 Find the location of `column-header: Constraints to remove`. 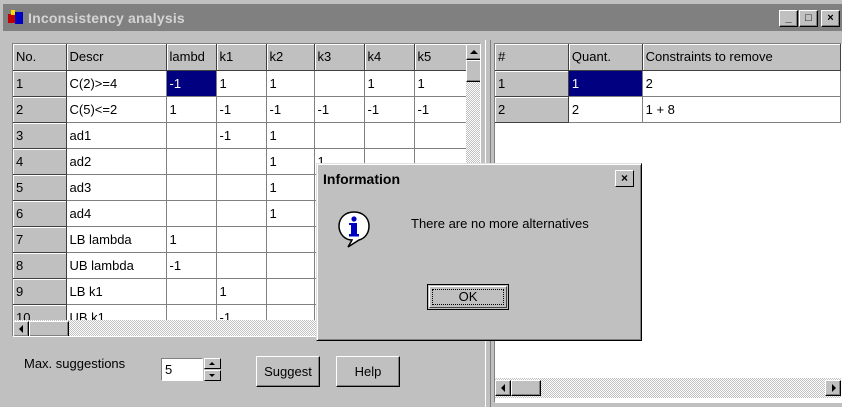

column-header: Constraints to remove is located at coordinates (741, 57).